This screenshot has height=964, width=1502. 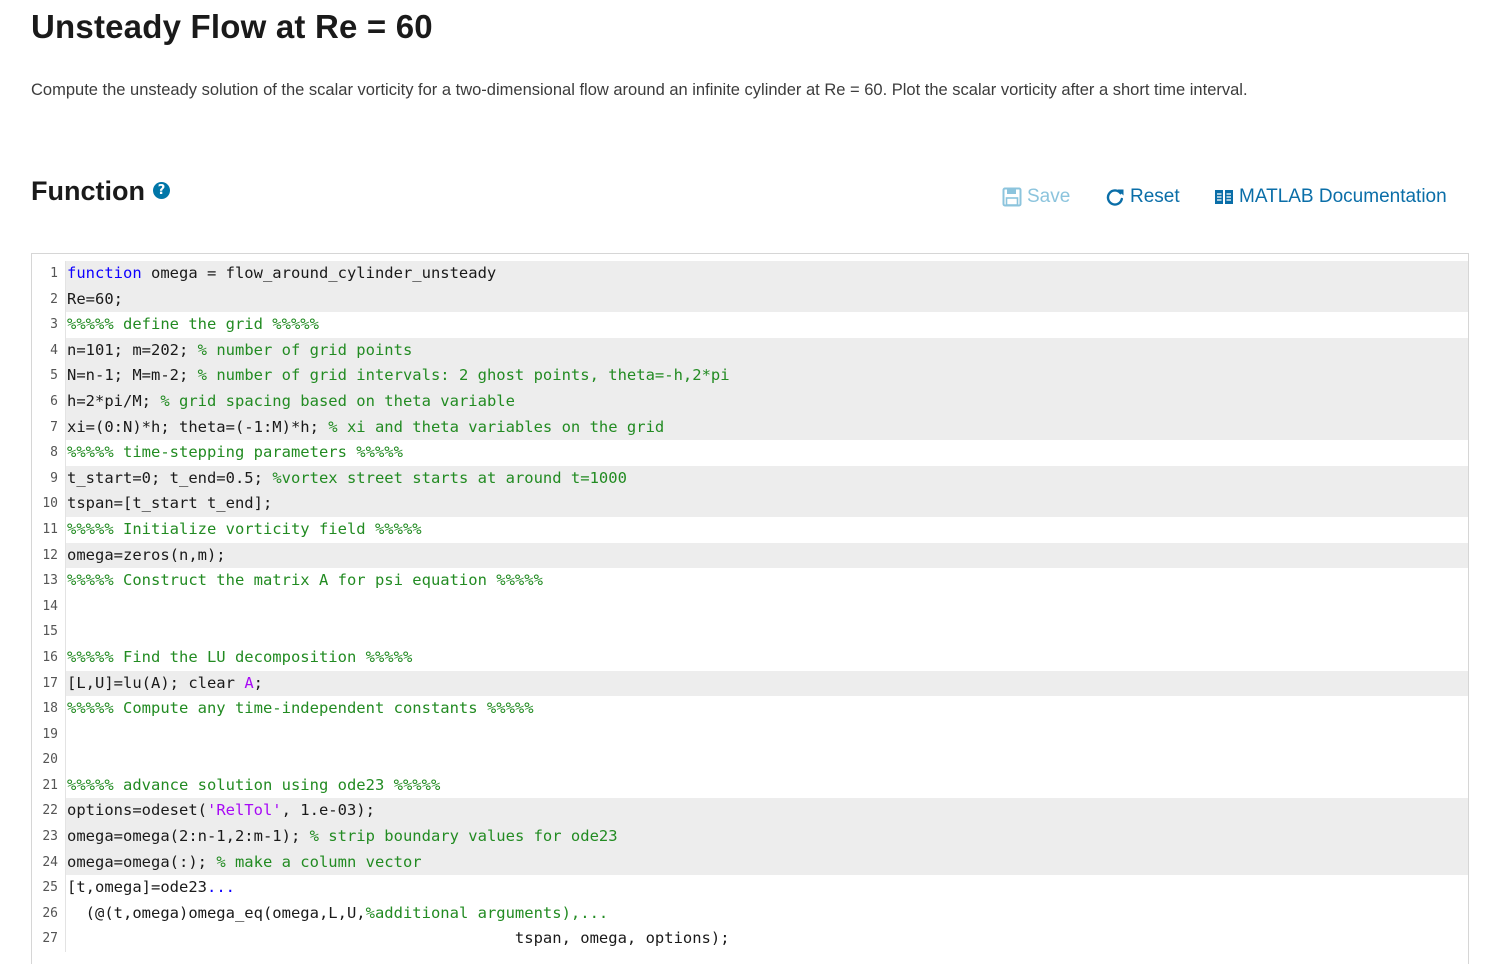 What do you see at coordinates (750, 325) in the screenshot?
I see `code-line: 3%%%%% define the grid %%%%%` at bounding box center [750, 325].